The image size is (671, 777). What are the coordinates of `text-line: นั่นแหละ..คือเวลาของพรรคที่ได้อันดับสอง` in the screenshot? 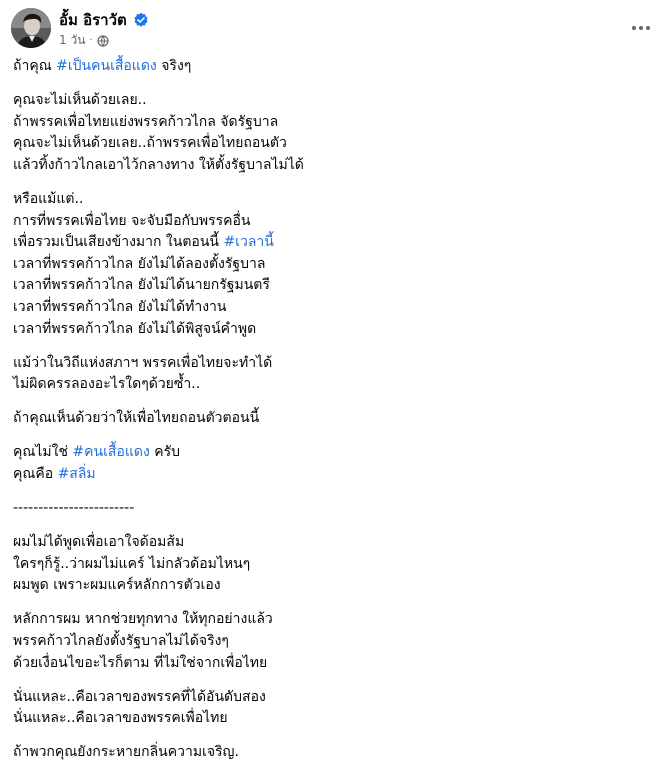 It's located at (139, 696).